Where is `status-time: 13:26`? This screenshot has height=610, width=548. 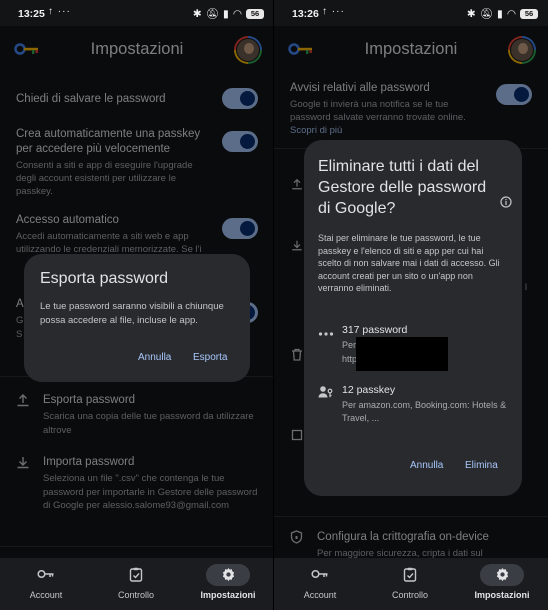
status-time: 13:26 is located at coordinates (305, 14).